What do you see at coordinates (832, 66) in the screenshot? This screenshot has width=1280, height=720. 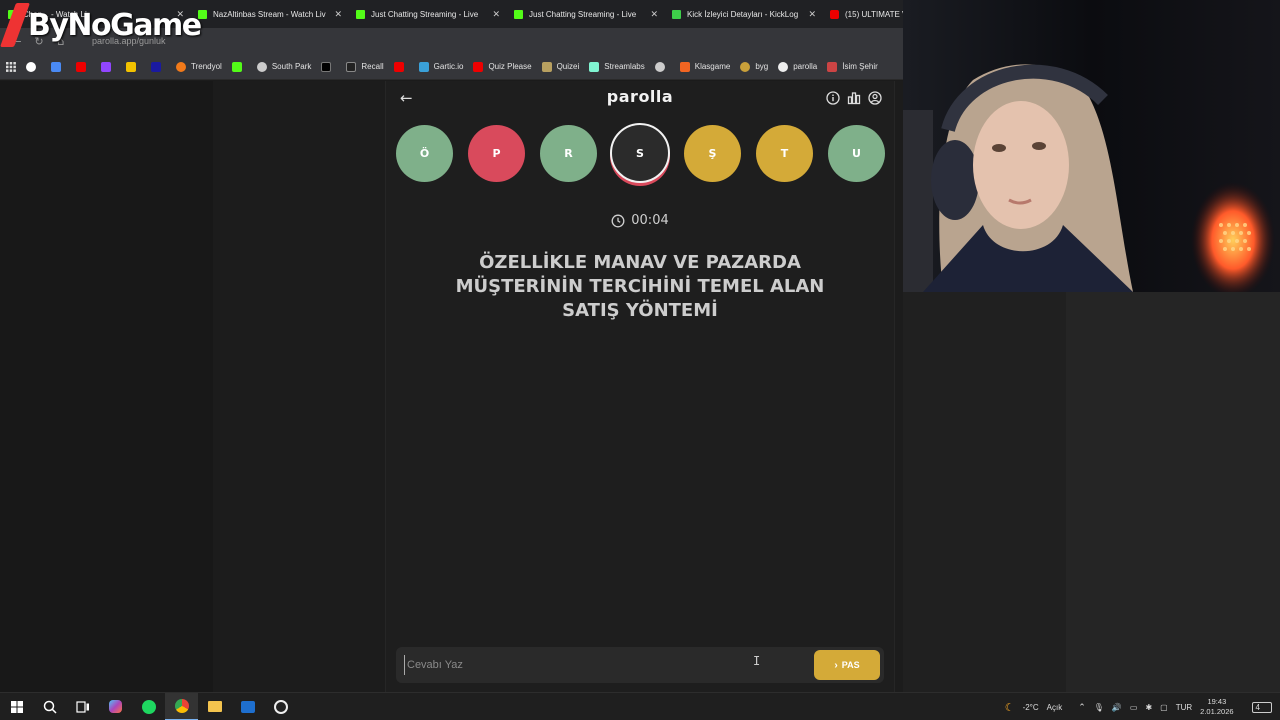 I see `isim-sehir-icon` at bounding box center [832, 66].